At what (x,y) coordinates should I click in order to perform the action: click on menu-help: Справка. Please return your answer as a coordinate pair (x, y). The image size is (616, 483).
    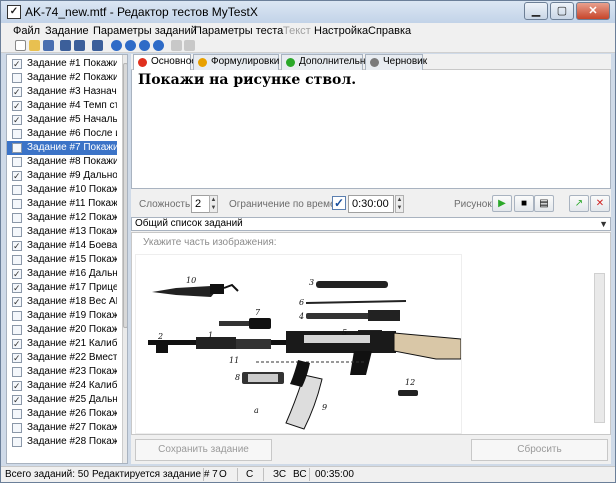
    Looking at the image, I should click on (389, 31).